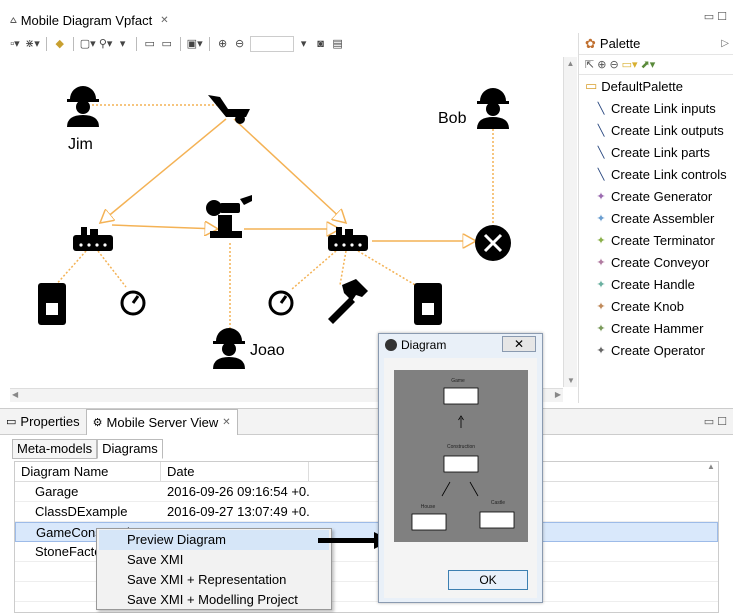 The image size is (733, 613). Describe the element at coordinates (13, 19) in the screenshot. I see `diagram-icon: ⩟` at that location.